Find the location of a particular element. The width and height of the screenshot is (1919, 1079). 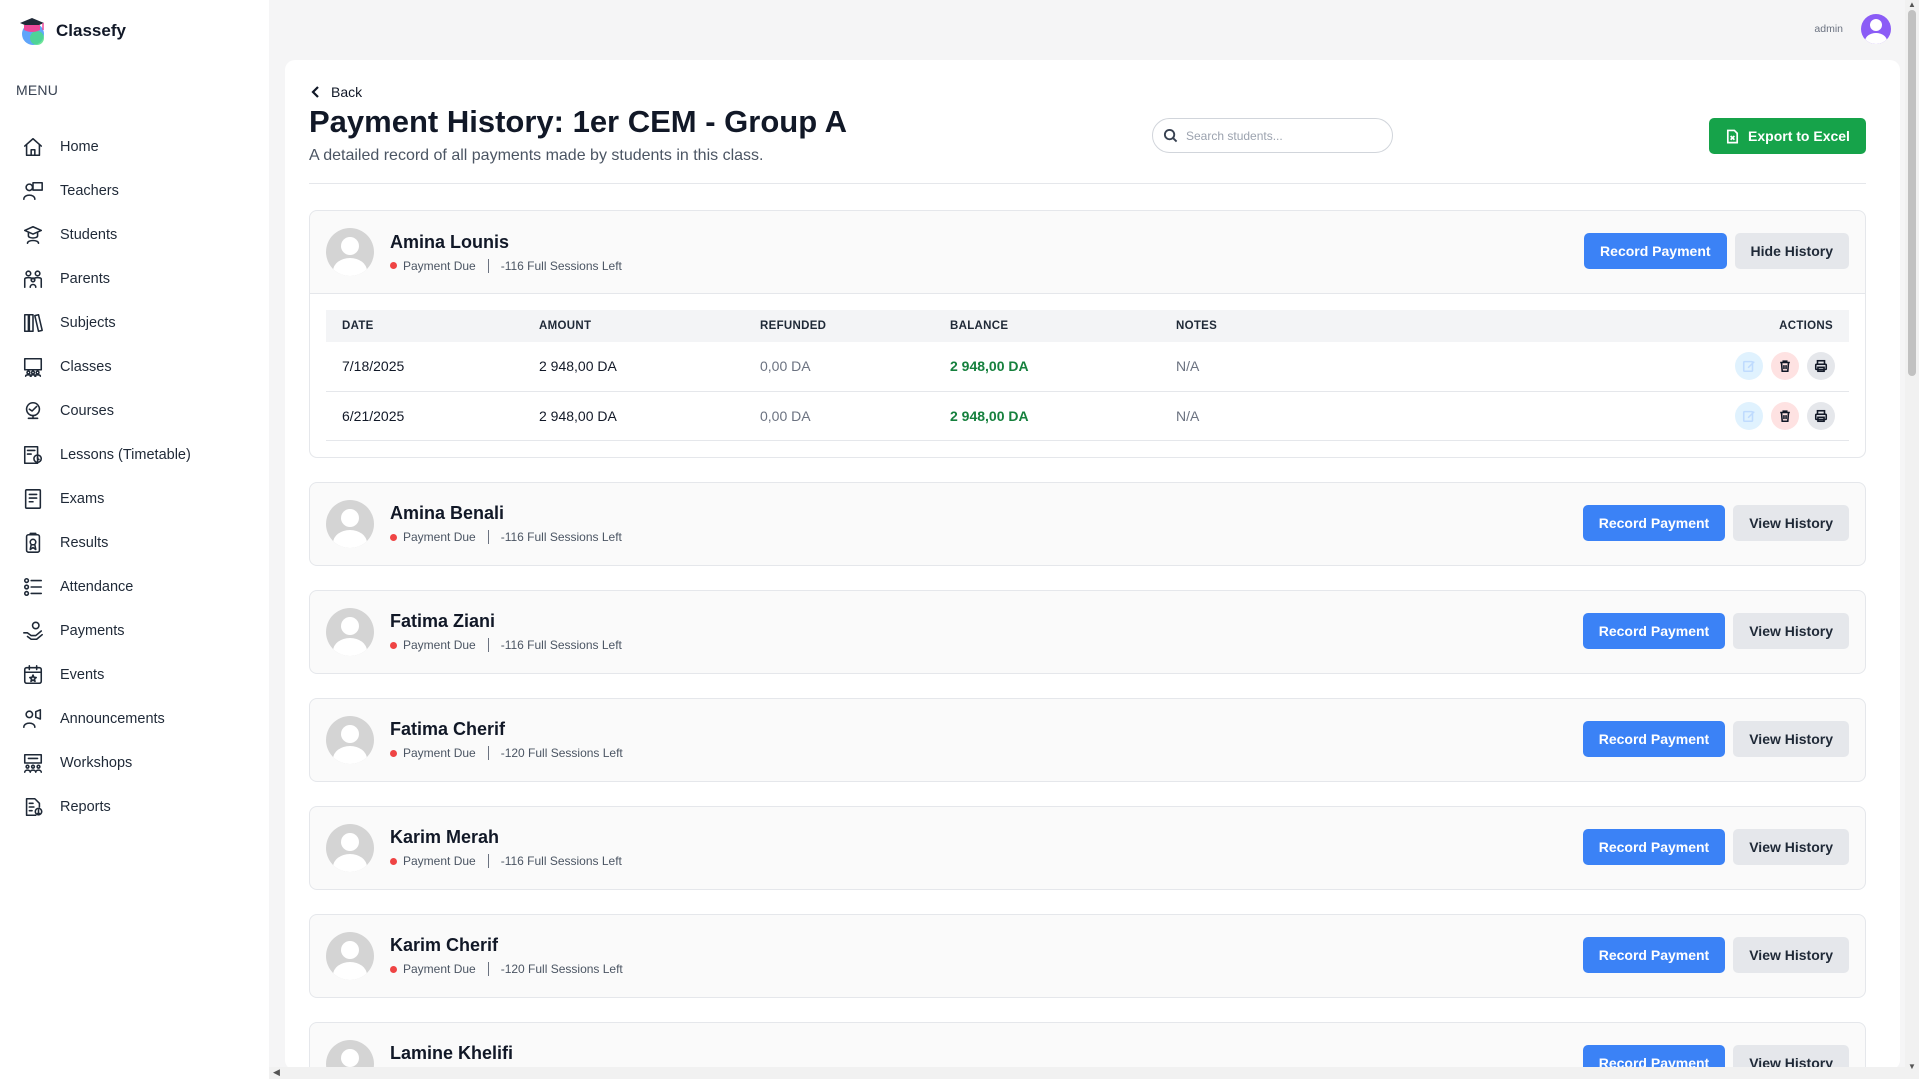

sidebar-item-home: Home is located at coordinates (140, 147).